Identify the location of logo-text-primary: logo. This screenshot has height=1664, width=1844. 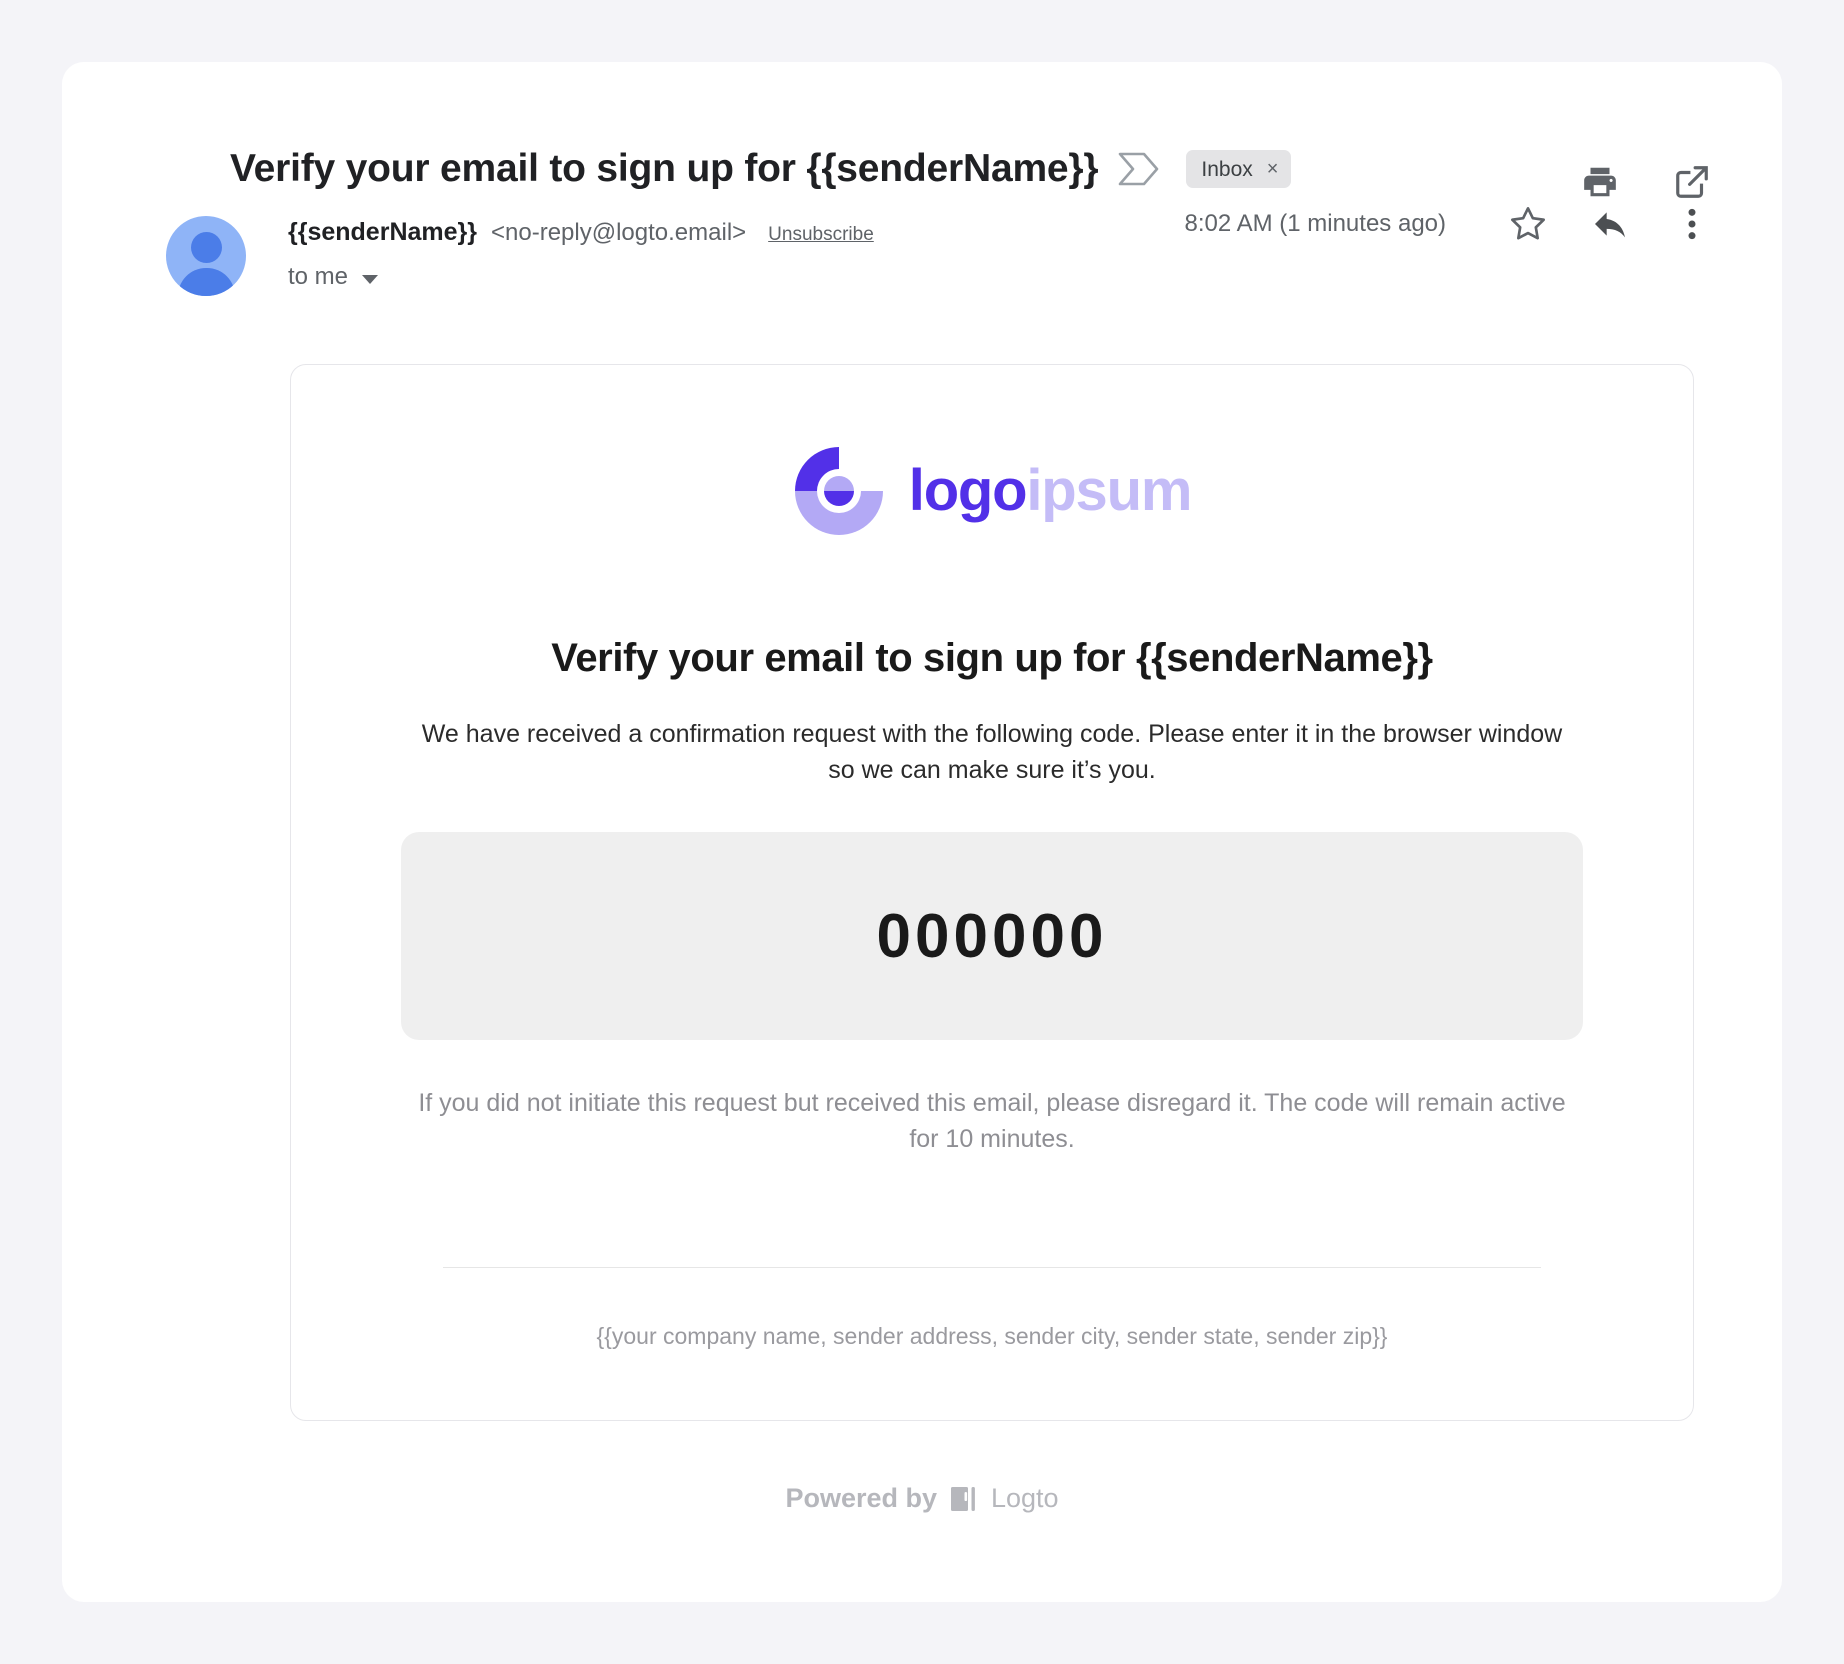
(968, 490).